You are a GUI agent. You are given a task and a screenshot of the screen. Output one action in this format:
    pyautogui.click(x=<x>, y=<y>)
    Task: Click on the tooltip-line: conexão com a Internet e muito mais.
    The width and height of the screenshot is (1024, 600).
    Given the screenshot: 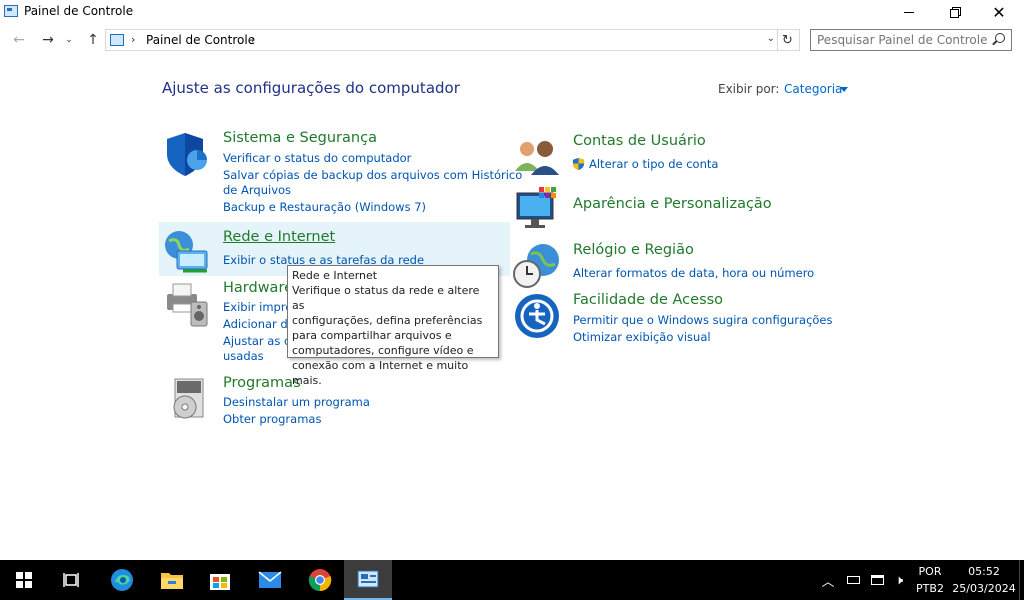 What is the action you would take?
    pyautogui.click(x=380, y=373)
    